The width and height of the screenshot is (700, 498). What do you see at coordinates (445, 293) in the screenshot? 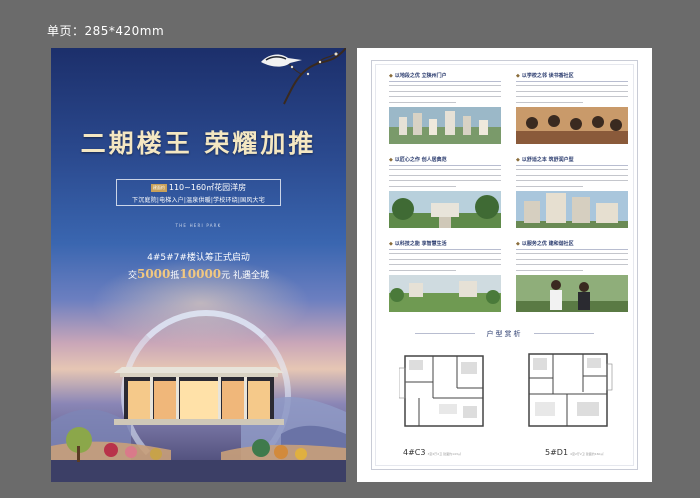
I see `community-photo` at bounding box center [445, 293].